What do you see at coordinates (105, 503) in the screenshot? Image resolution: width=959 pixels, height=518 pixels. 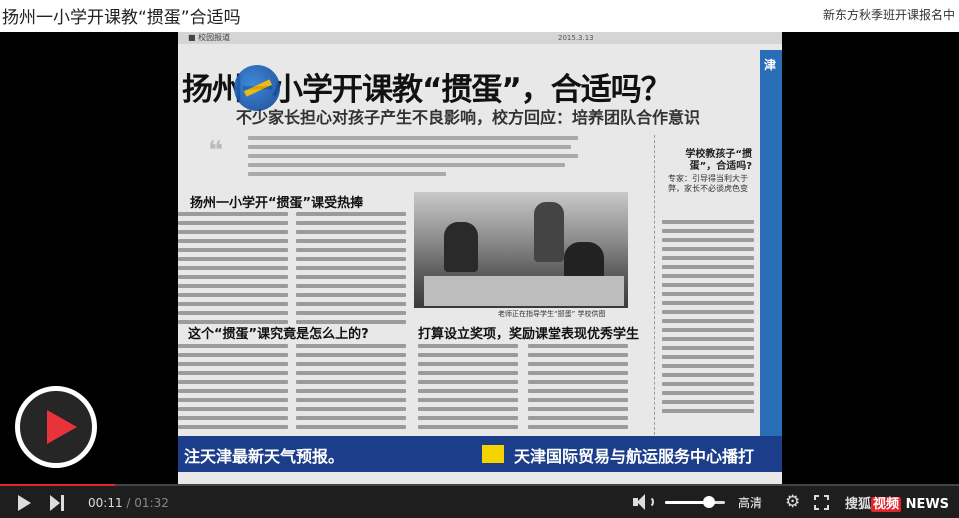 I see `current-time: 00:11` at bounding box center [105, 503].